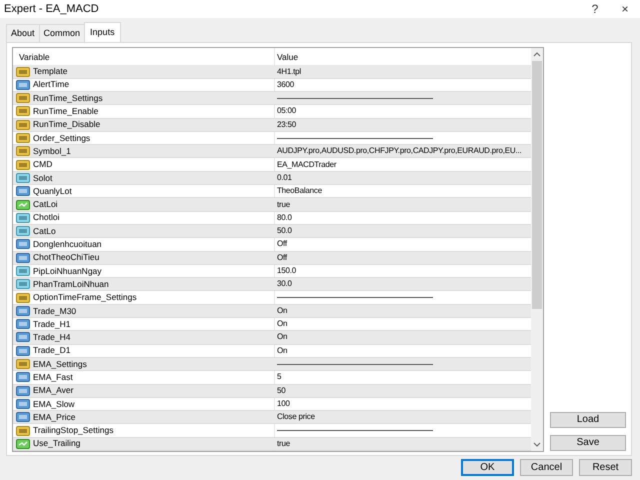  Describe the element at coordinates (54, 311) in the screenshot. I see `variable-name: Trade_M30` at that location.